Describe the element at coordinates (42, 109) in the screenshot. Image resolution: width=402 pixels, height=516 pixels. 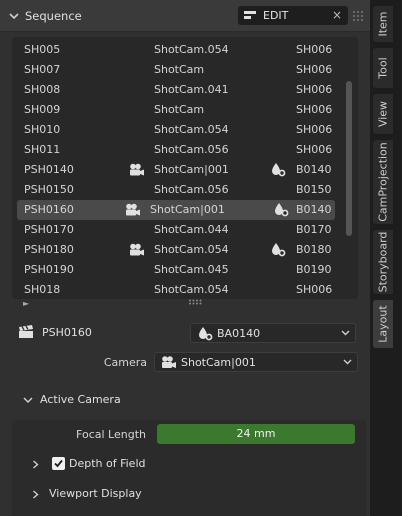
I see `shot-name-cell: SH009` at that location.